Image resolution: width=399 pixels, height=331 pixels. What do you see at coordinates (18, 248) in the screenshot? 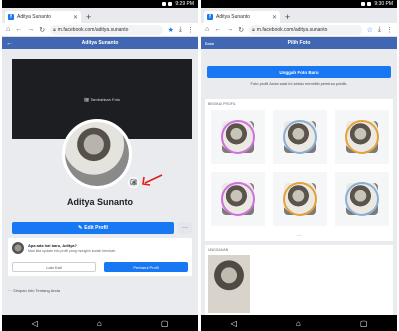
I see `avatar` at bounding box center [18, 248].